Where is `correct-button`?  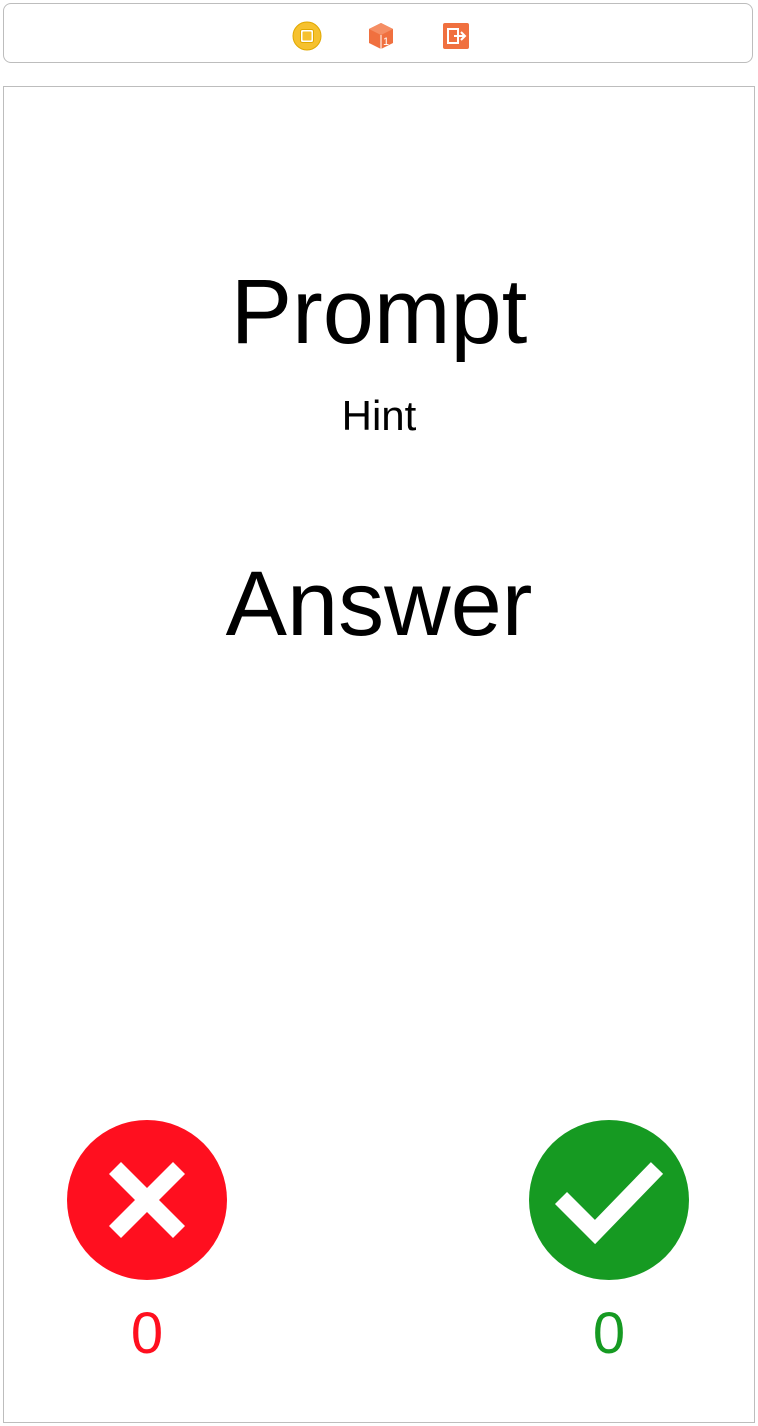 correct-button is located at coordinates (609, 1200).